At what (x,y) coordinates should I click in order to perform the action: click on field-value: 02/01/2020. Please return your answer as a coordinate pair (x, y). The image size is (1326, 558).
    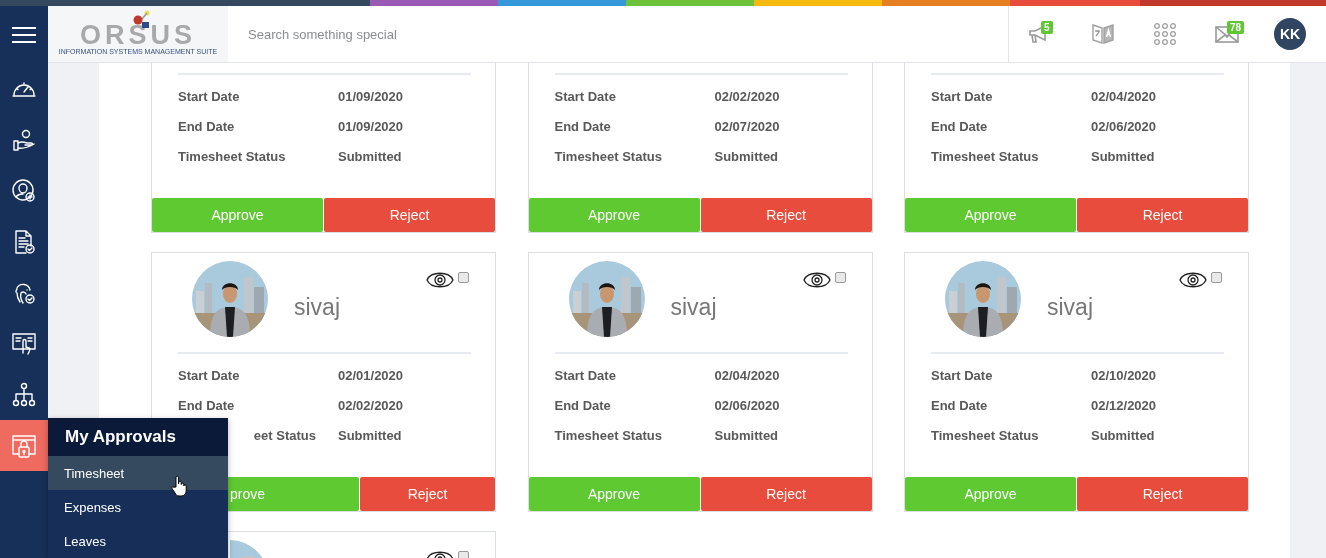
    Looking at the image, I should click on (371, 376).